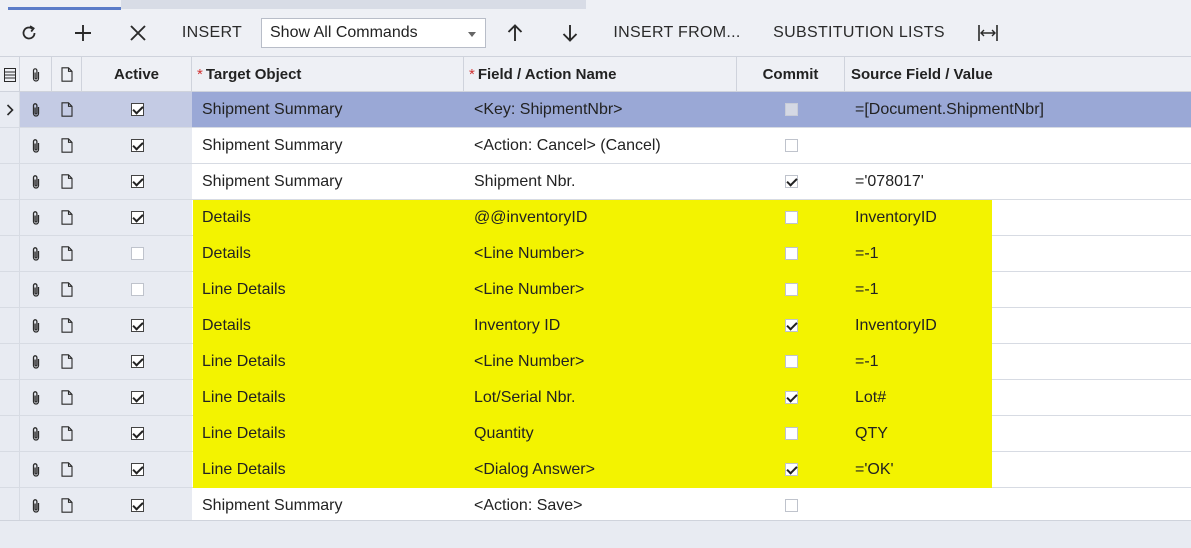  I want to click on active-tab-indicator, so click(64, 5).